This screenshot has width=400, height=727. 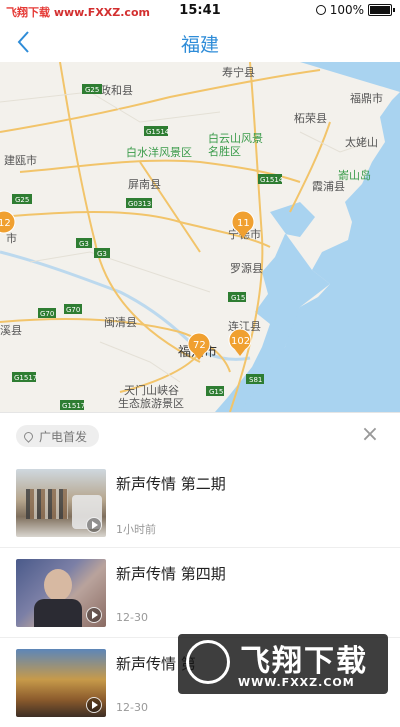 I want to click on map-label-baiyunshan-2: 名胜区, so click(x=224, y=151).